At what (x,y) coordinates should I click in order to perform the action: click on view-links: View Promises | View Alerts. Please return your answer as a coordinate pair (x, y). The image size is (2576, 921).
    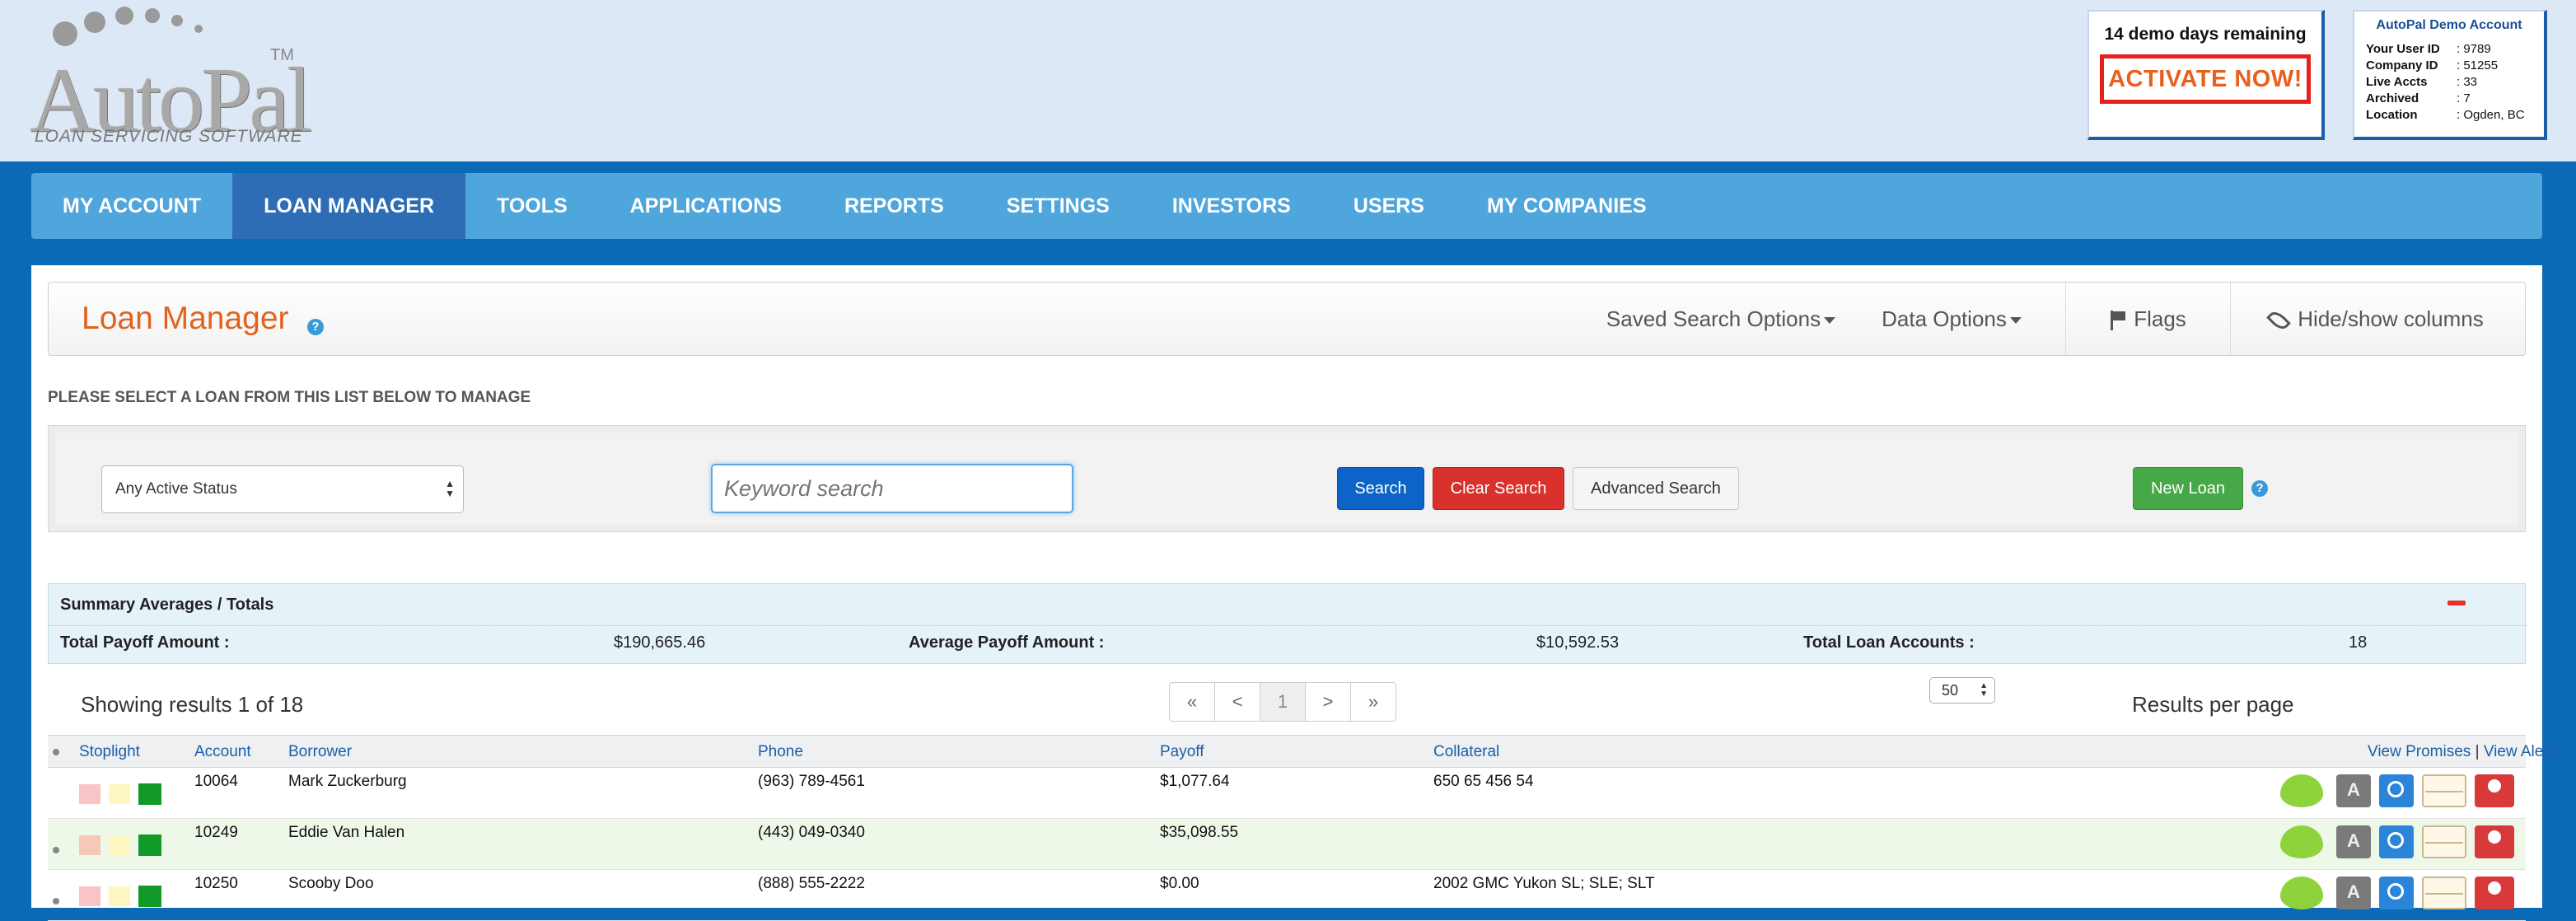
    Looking at the image, I should click on (2464, 752).